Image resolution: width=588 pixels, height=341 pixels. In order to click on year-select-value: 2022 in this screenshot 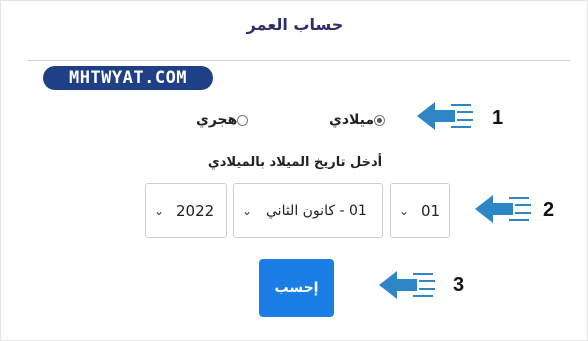, I will do `click(195, 210)`.